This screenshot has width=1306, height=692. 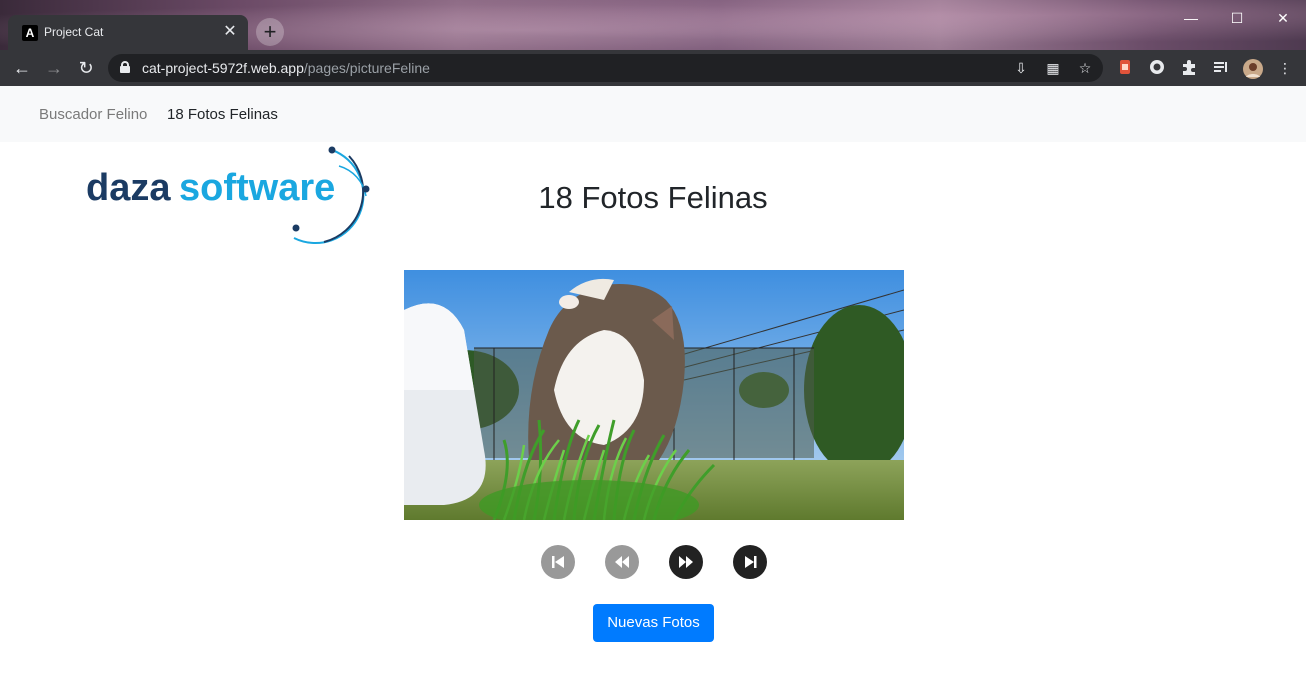 I want to click on last-photo-button, so click(x=750, y=562).